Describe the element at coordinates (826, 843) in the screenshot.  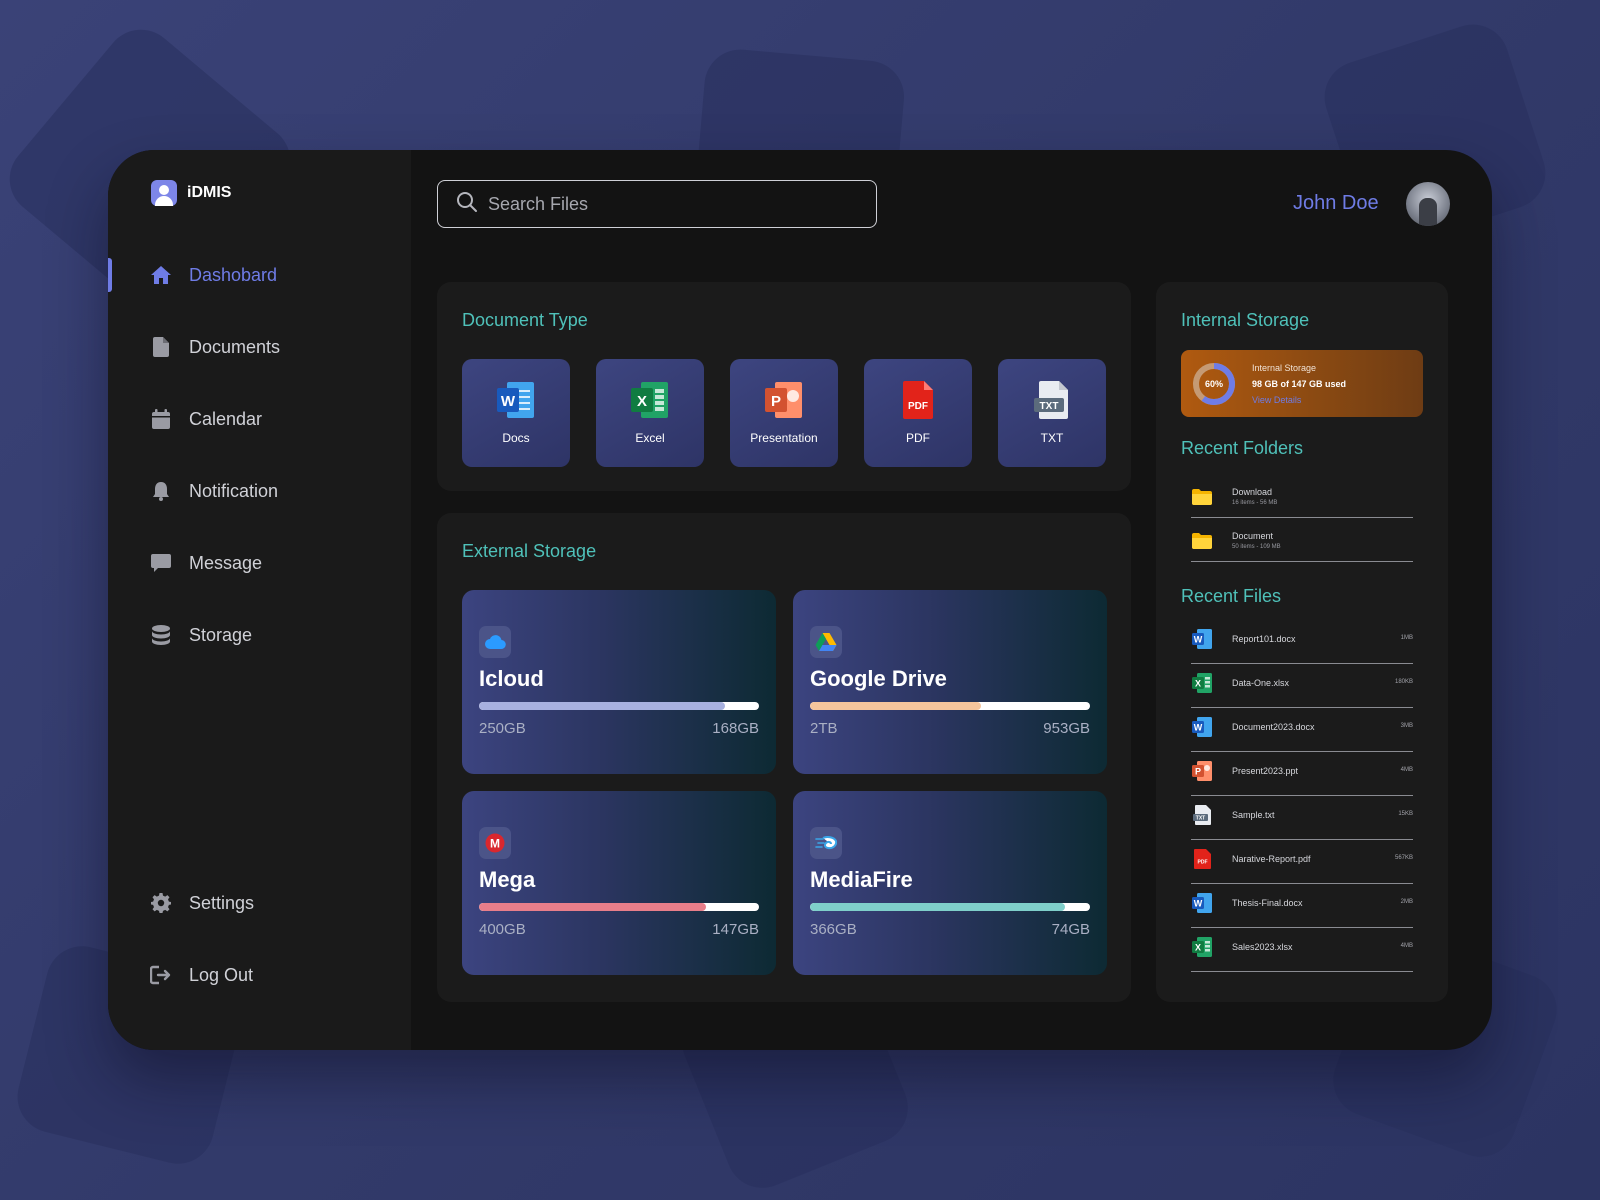
I see `mediafire-icon` at that location.